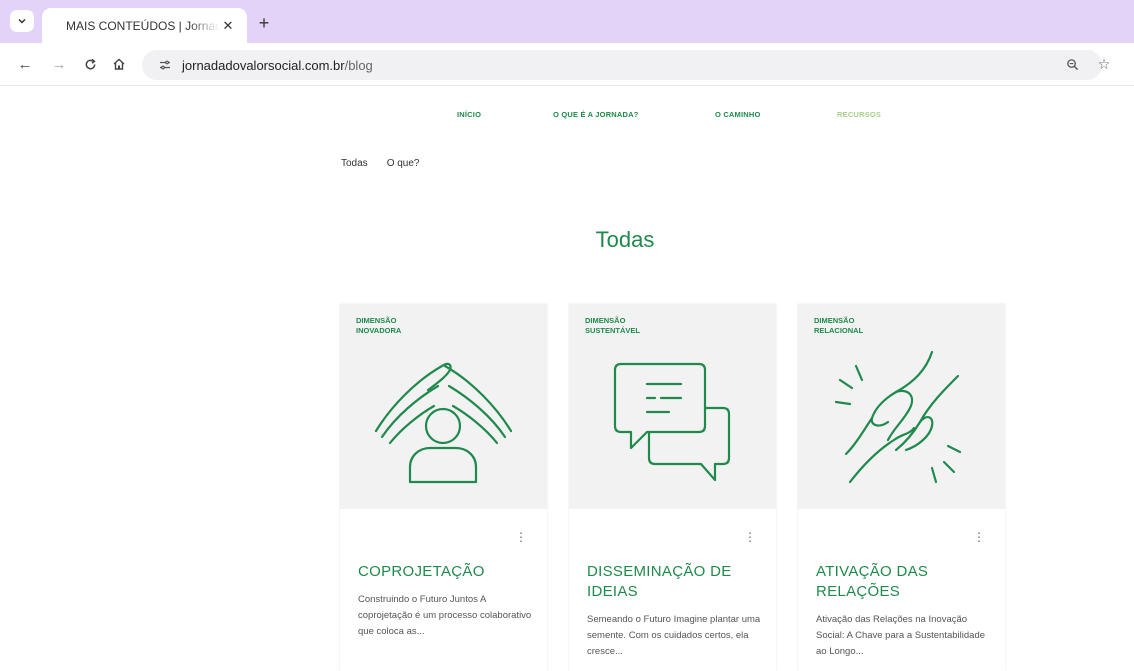  I want to click on url-text: jornadadovalorsocial.com.br/blog, so click(277, 65).